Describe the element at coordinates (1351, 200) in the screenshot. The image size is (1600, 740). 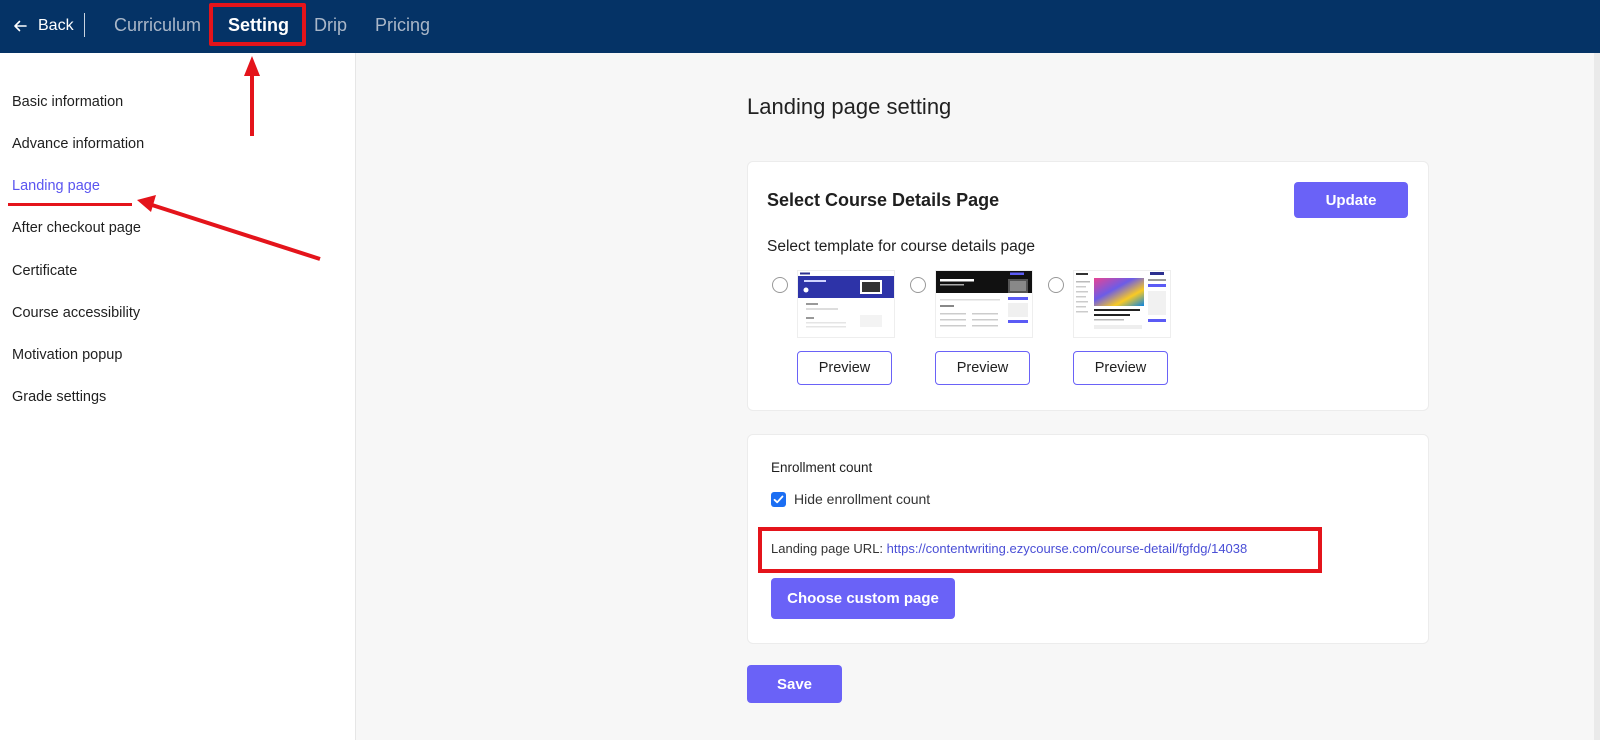
I see `update-button: Update` at that location.